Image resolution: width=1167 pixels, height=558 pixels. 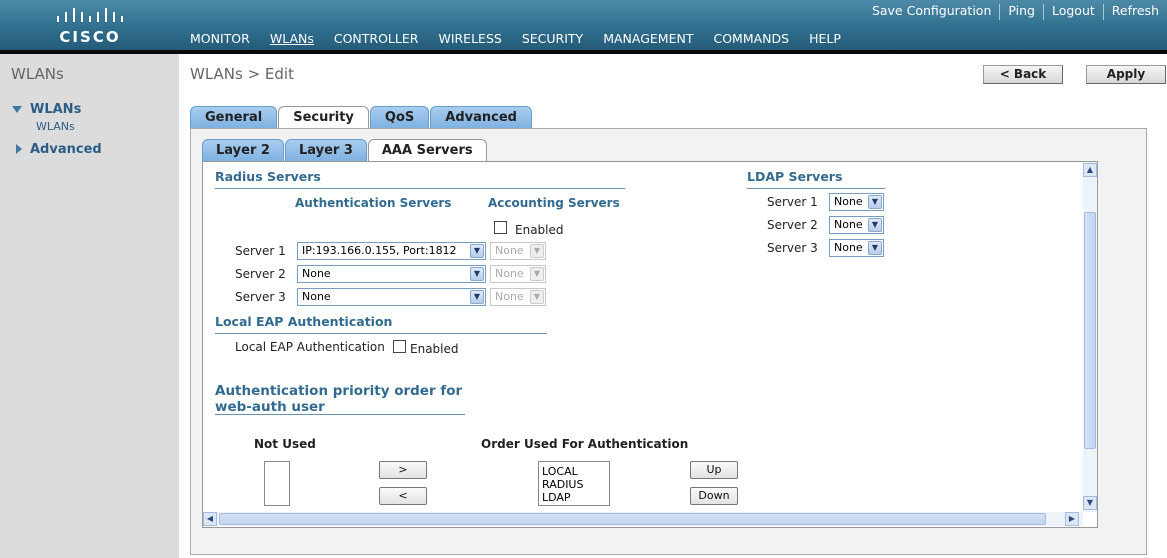 What do you see at coordinates (714, 470) in the screenshot?
I see `up-button: Up` at bounding box center [714, 470].